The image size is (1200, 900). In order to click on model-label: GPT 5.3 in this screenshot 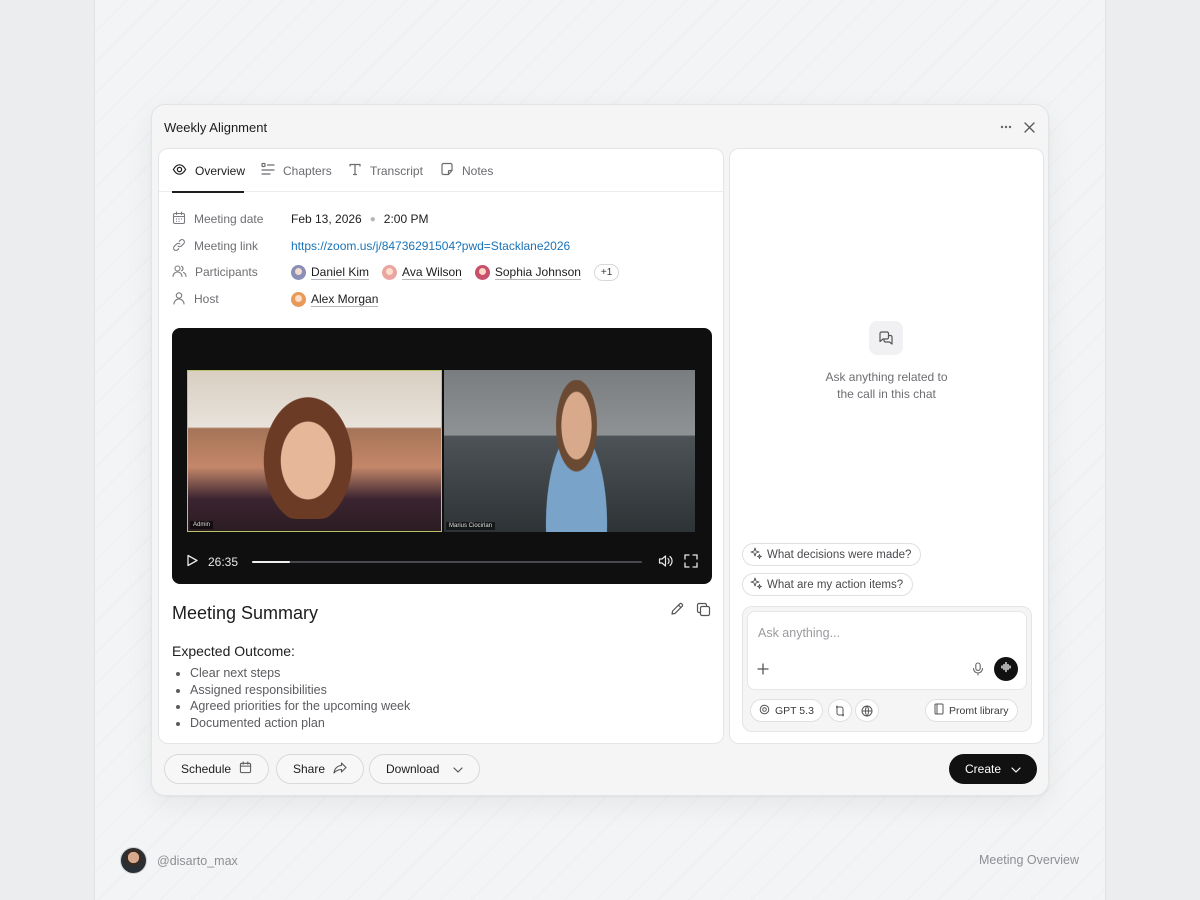, I will do `click(794, 710)`.